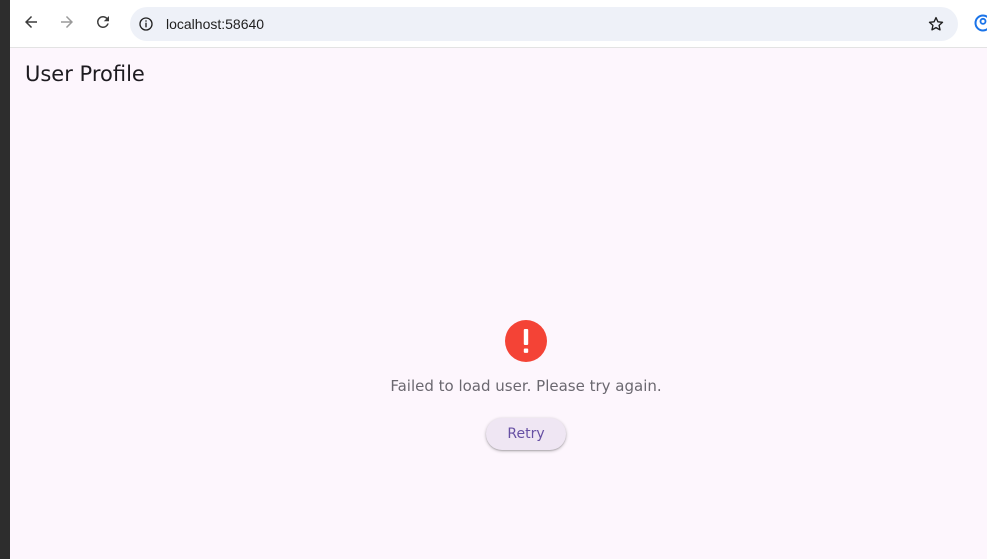 Image resolution: width=987 pixels, height=559 pixels. I want to click on info-circle-icon, so click(146, 24).